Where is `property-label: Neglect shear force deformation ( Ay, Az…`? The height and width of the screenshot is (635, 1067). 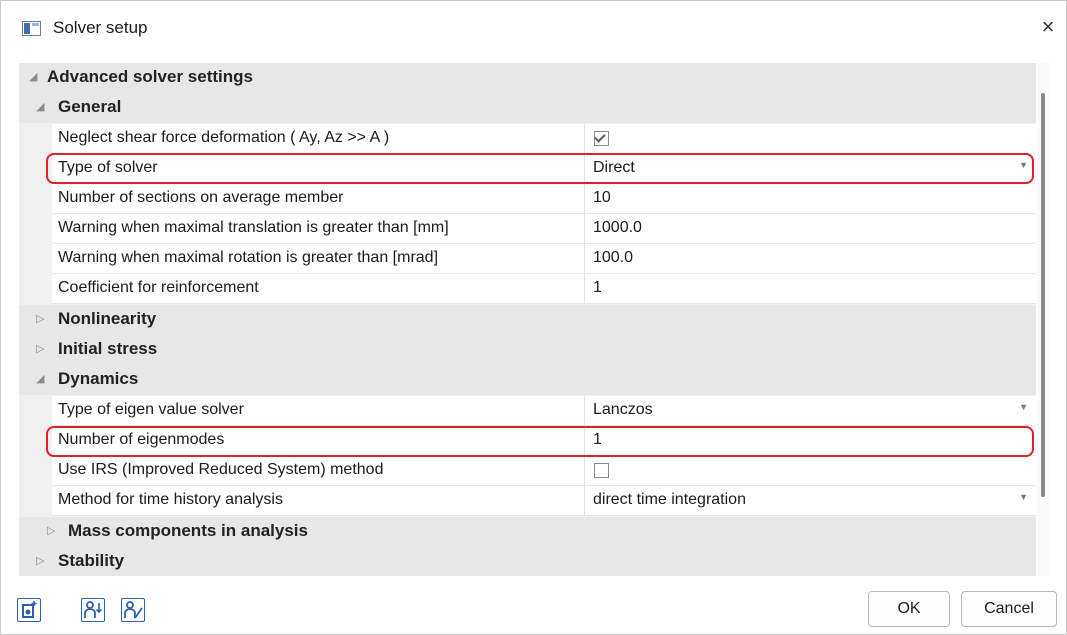 property-label: Neglect shear force deformation ( Ay, Az… is located at coordinates (224, 137).